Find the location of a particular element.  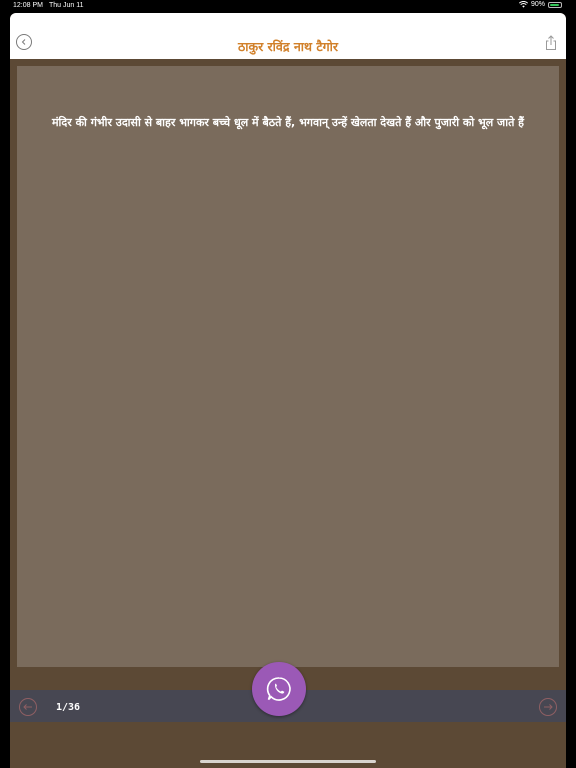

battery-icon is located at coordinates (555, 4).